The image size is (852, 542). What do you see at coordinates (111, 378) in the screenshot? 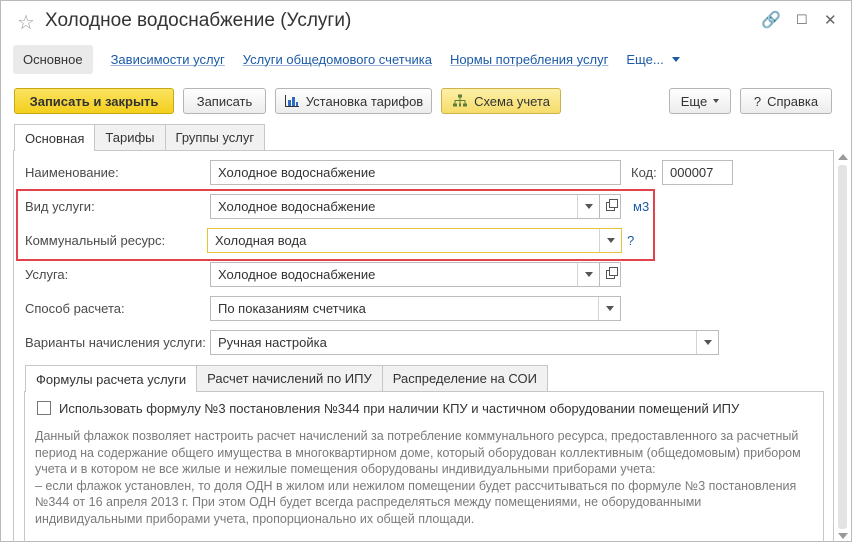
I see `tab-service-formulas: Формулы расчета услуги` at bounding box center [111, 378].